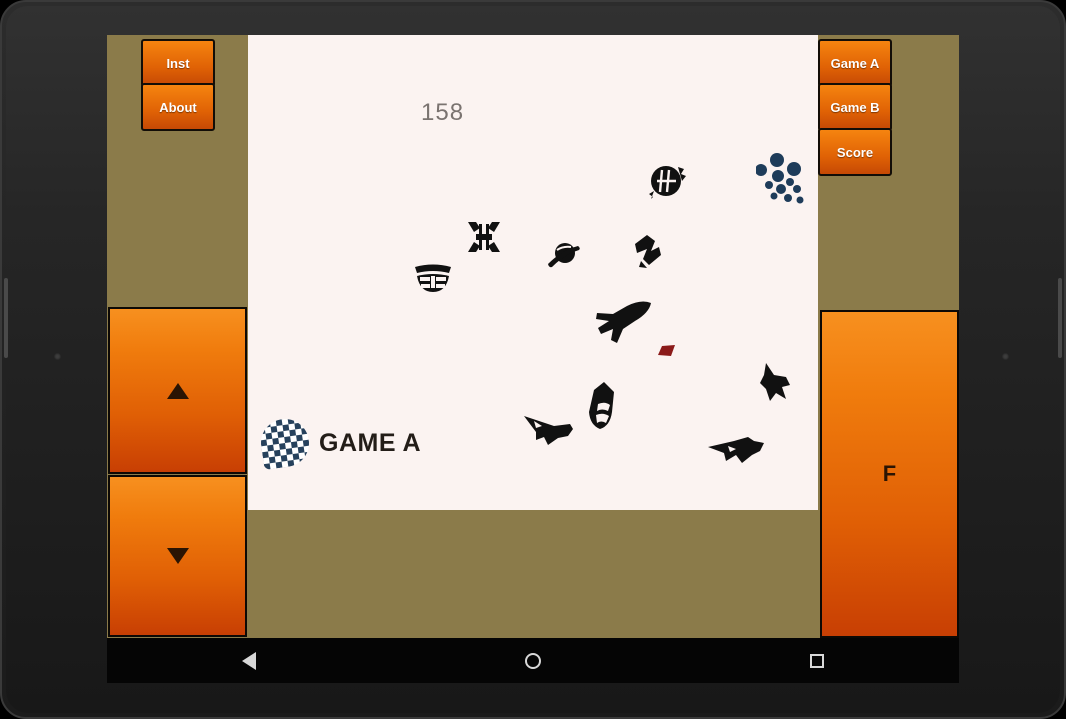  I want to click on right-control-panel: Game A Game B Score F, so click(888, 336).